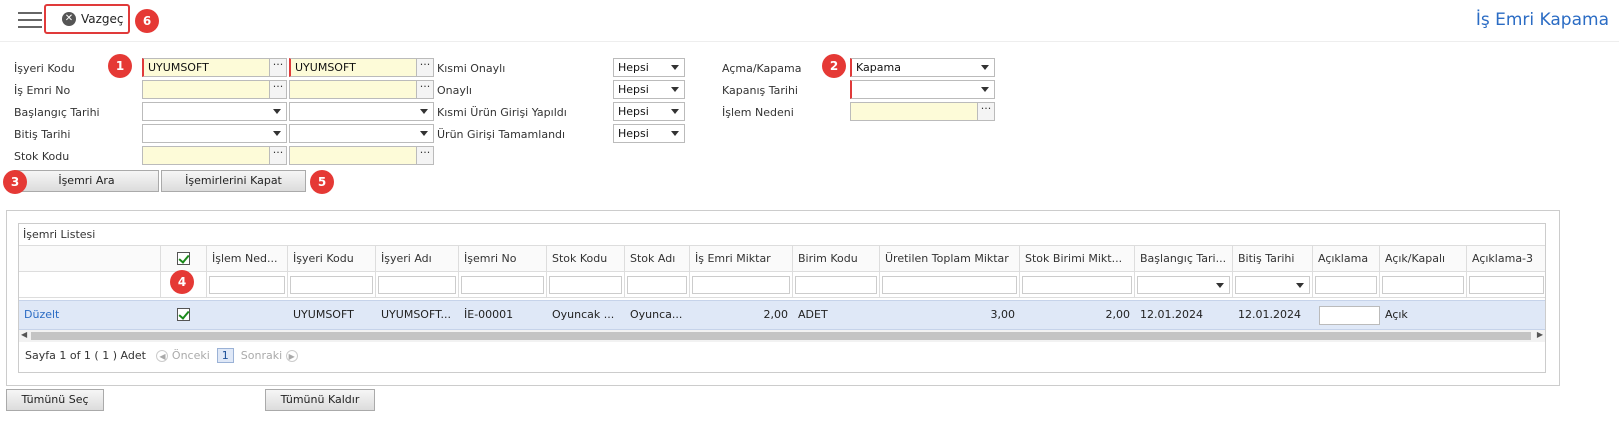  I want to click on cancel-button: ✕ Vazgeç, so click(87, 19).